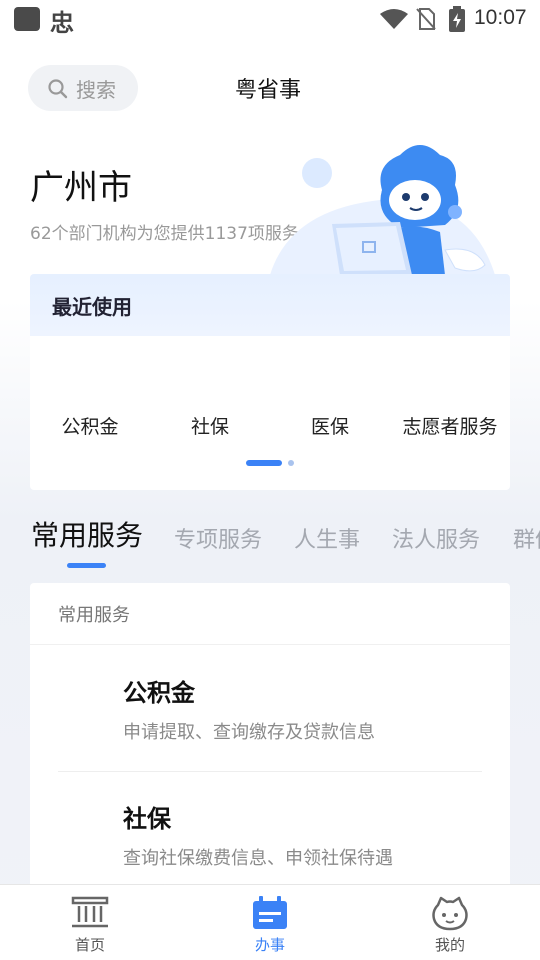  I want to click on recent-item-medical-insurance: 医保, so click(330, 425).